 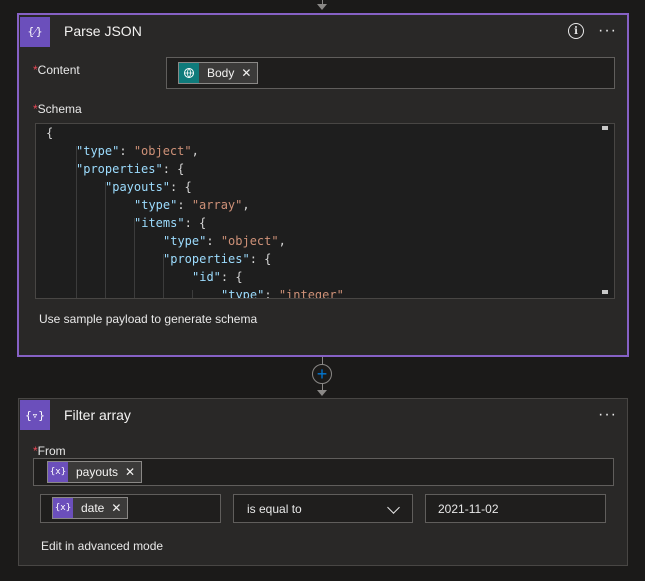 I want to click on code-line: "id": {, so click(x=217, y=277).